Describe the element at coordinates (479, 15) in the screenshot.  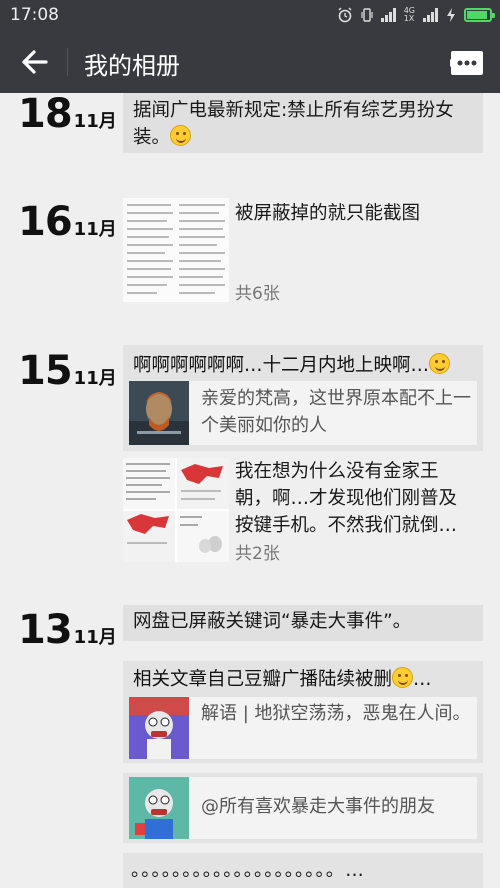
I see `battery-icon` at that location.